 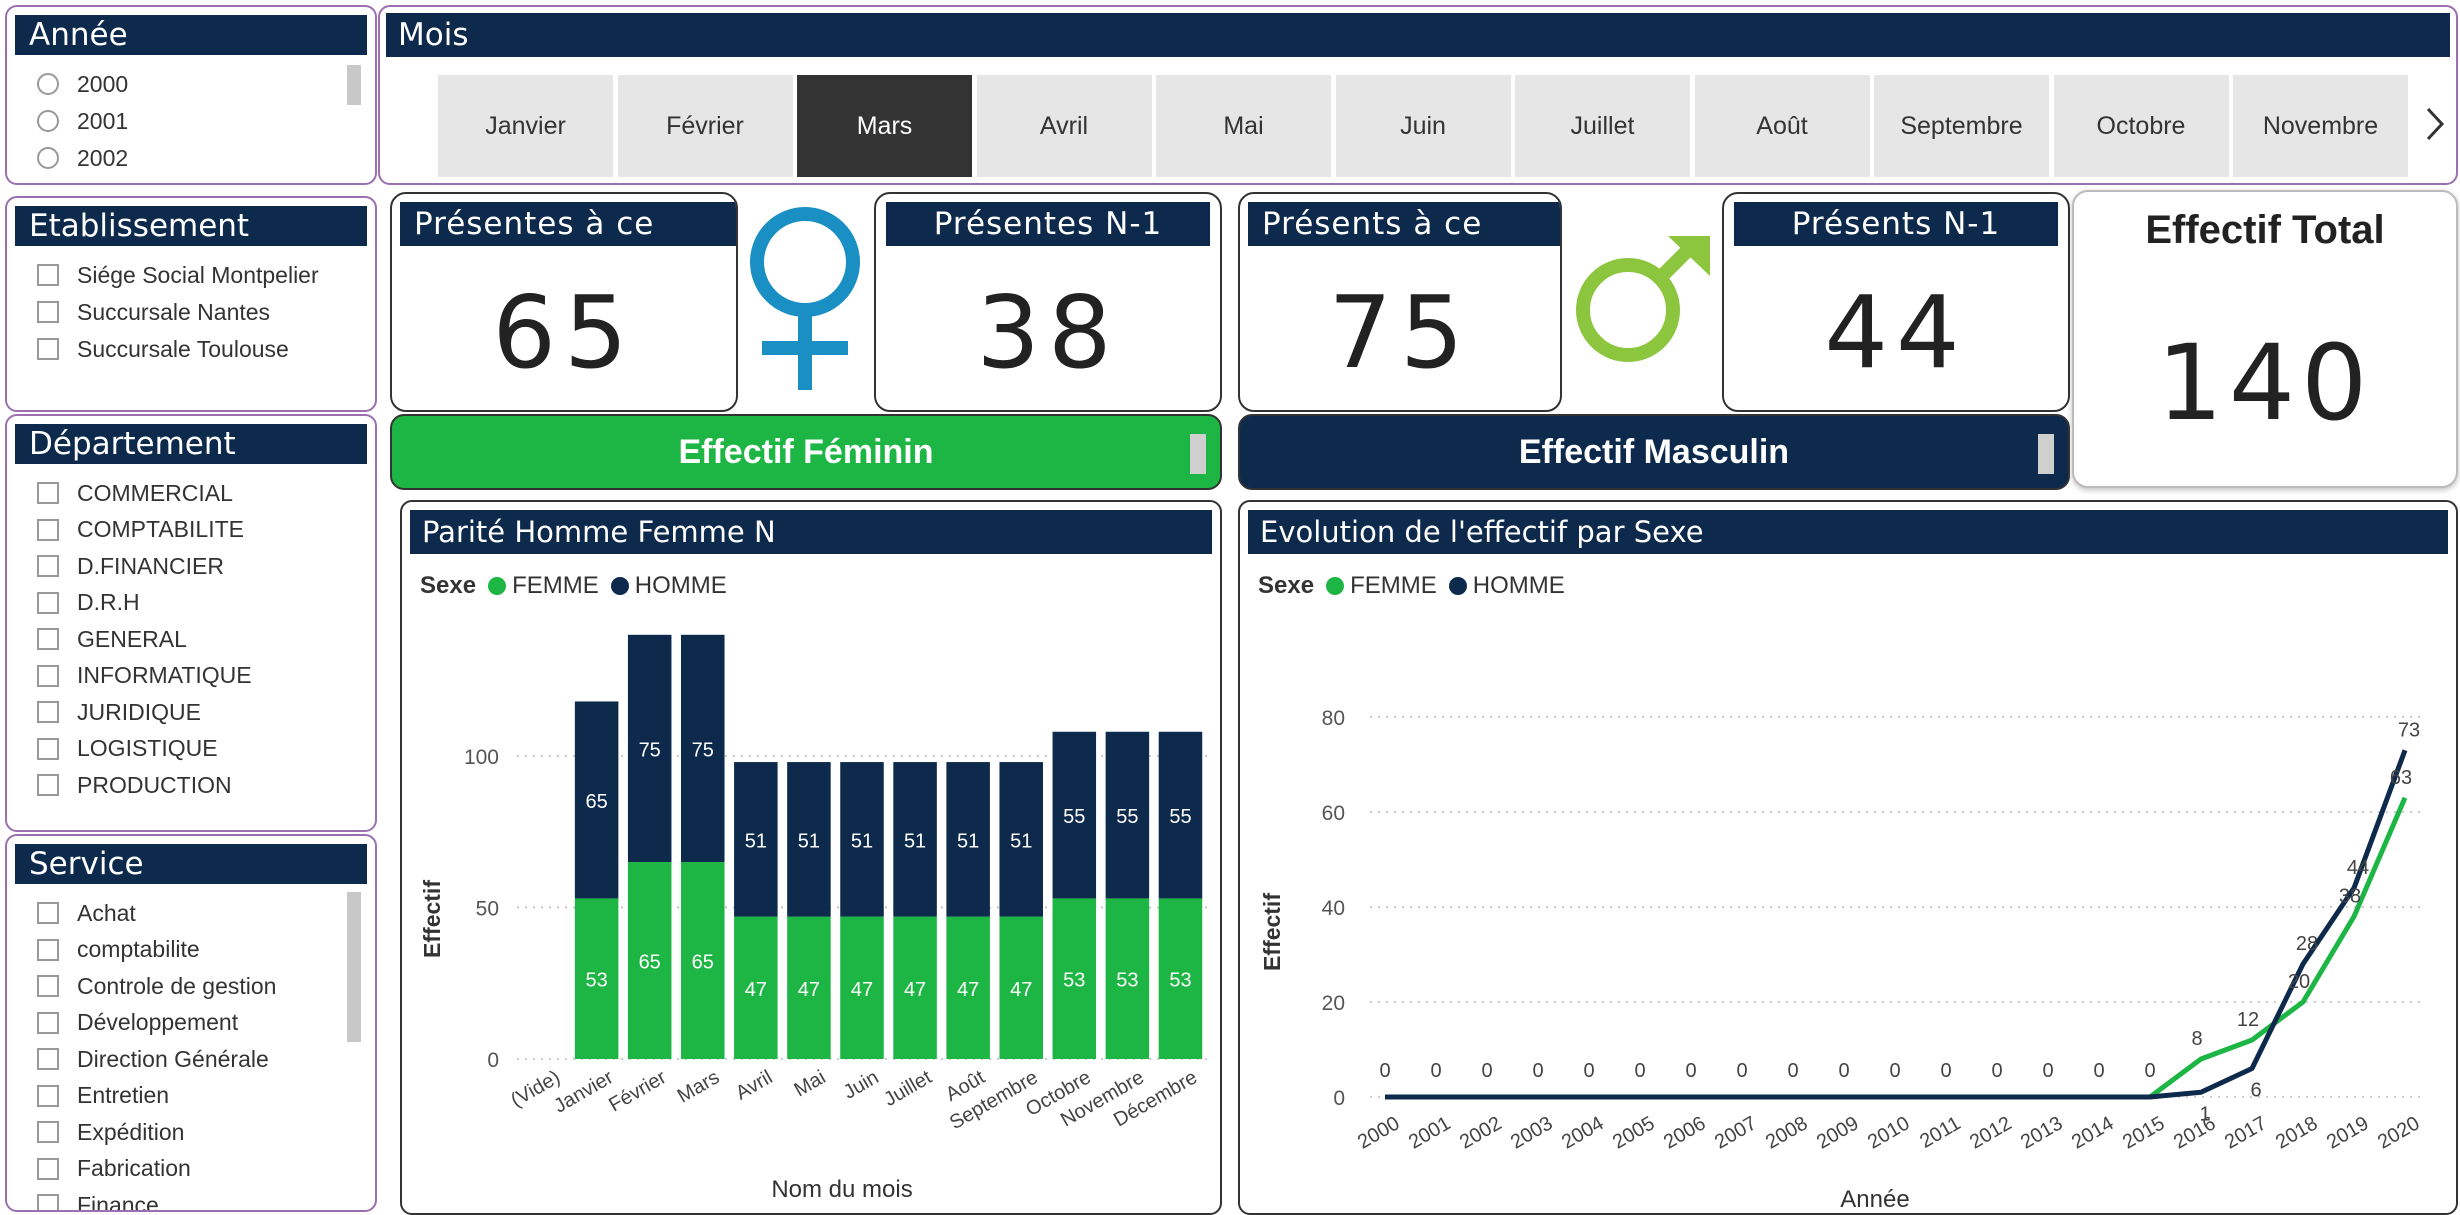 What do you see at coordinates (134, 785) in the screenshot?
I see `departement-item: PRODUCTION` at bounding box center [134, 785].